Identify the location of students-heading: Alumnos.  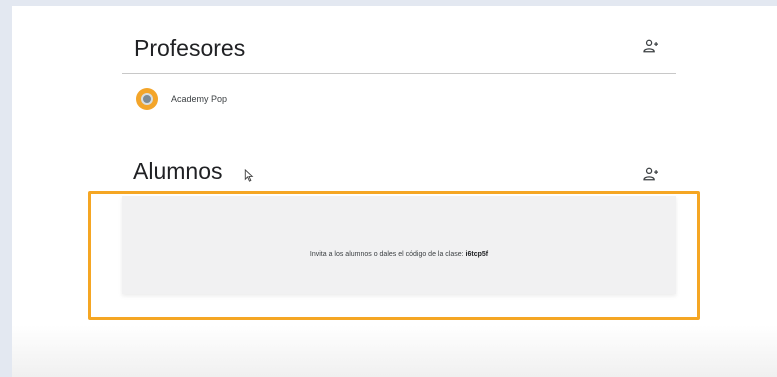
(178, 171).